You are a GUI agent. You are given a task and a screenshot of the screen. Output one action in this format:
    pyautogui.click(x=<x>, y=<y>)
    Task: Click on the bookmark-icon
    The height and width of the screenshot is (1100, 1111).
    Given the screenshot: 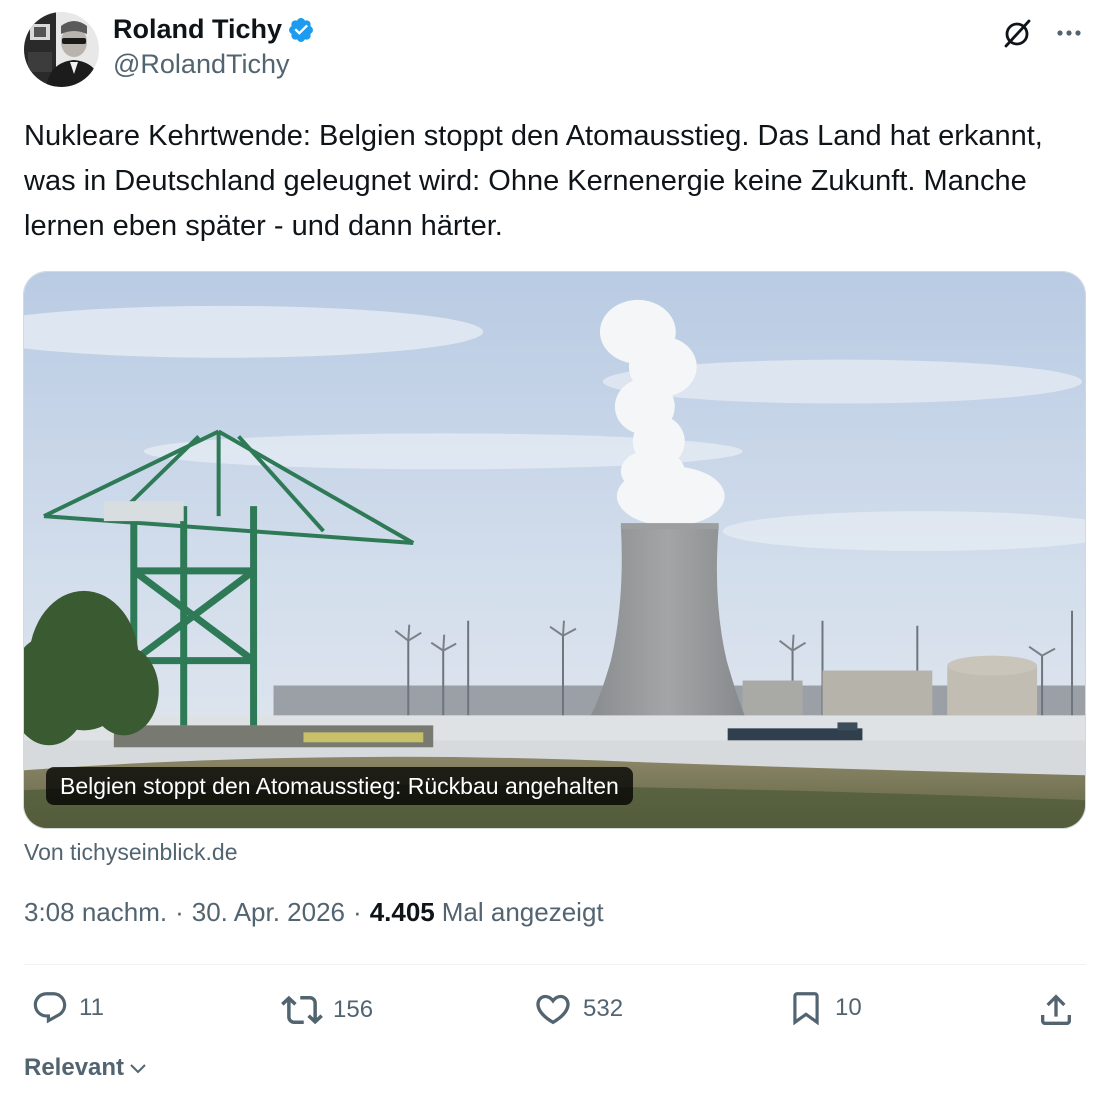 What is the action you would take?
    pyautogui.click(x=806, y=1009)
    